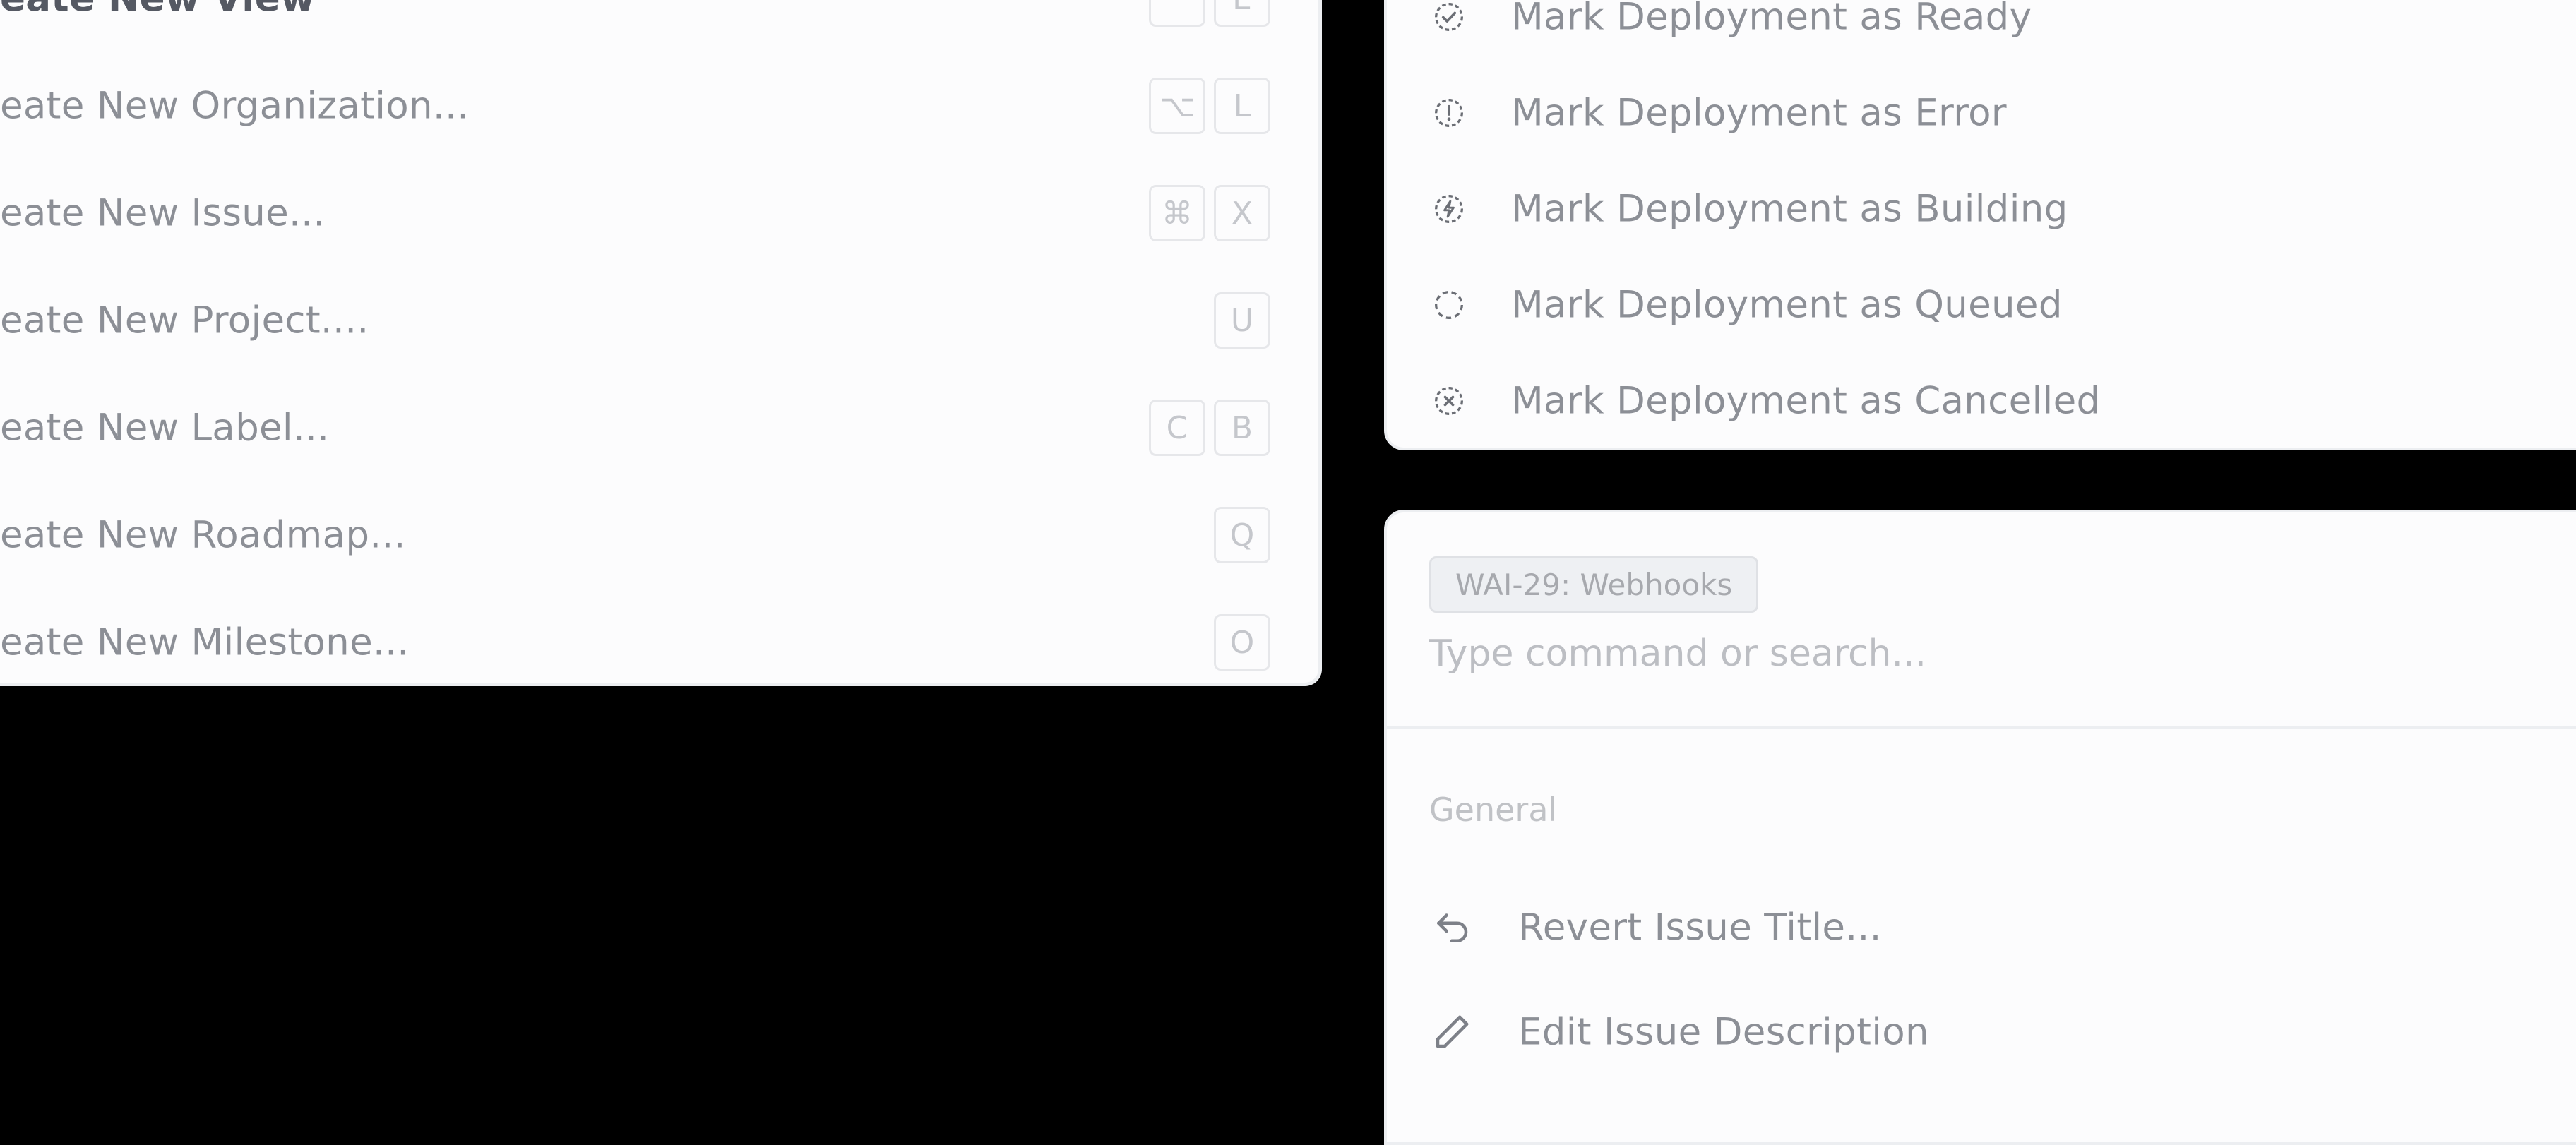  What do you see at coordinates (1209, 428) in the screenshot?
I see `shortcut-keys: C B` at bounding box center [1209, 428].